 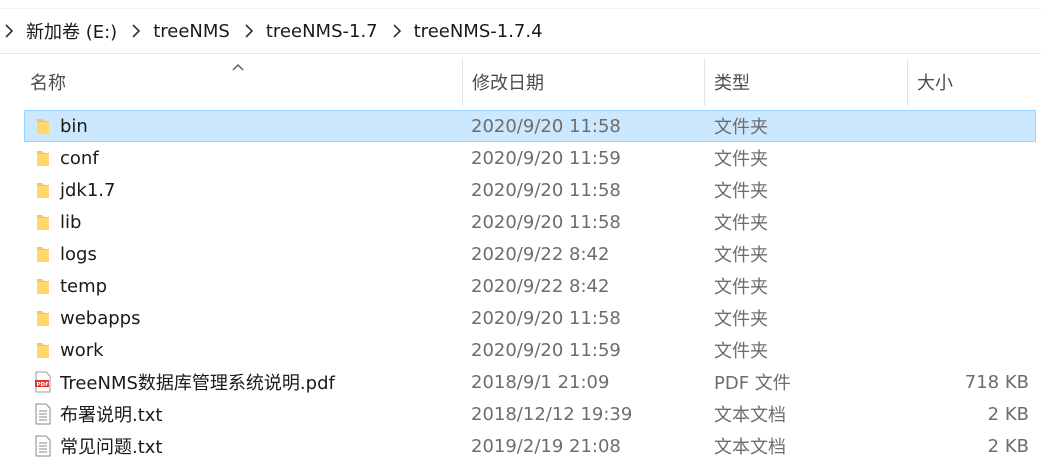 What do you see at coordinates (974, 82) in the screenshot?
I see `column-header-size: 大小` at bounding box center [974, 82].